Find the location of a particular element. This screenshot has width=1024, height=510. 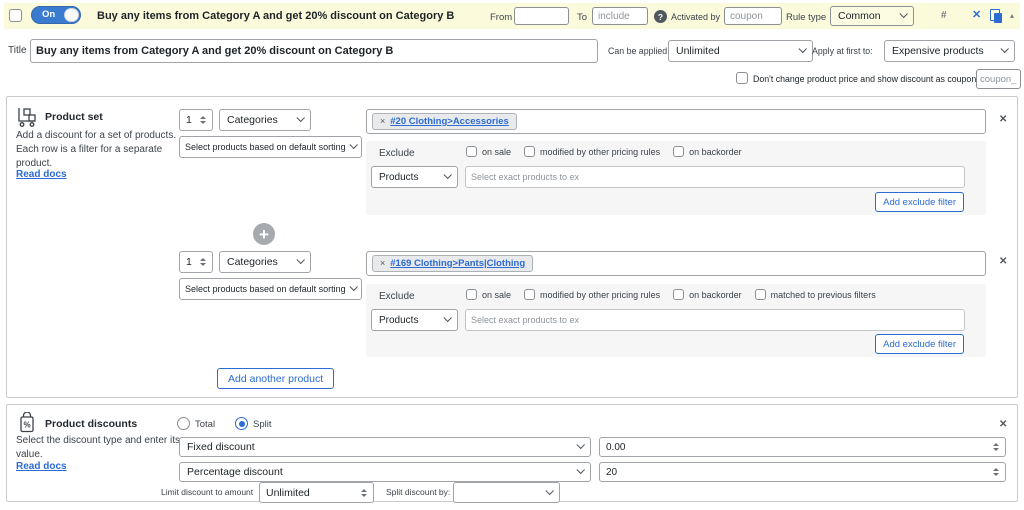

discount-split-label: Split is located at coordinates (262, 424).